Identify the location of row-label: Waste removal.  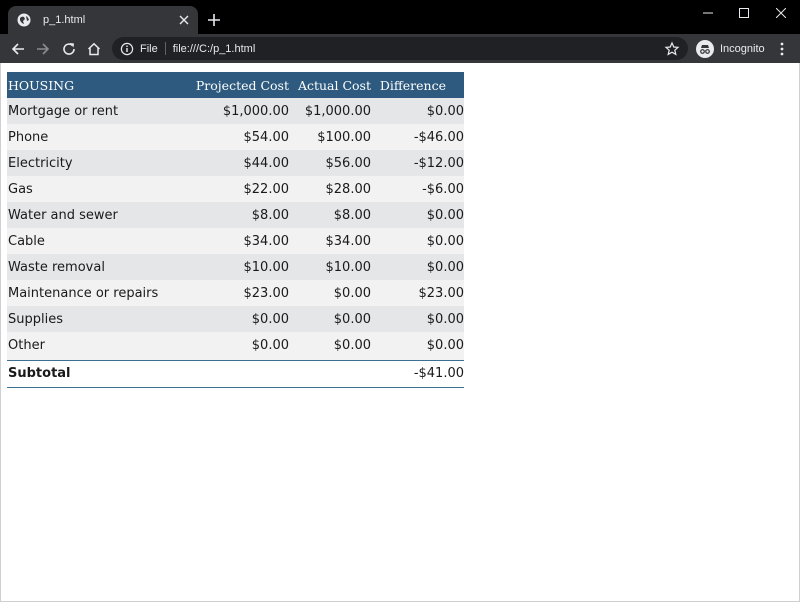
(100, 267).